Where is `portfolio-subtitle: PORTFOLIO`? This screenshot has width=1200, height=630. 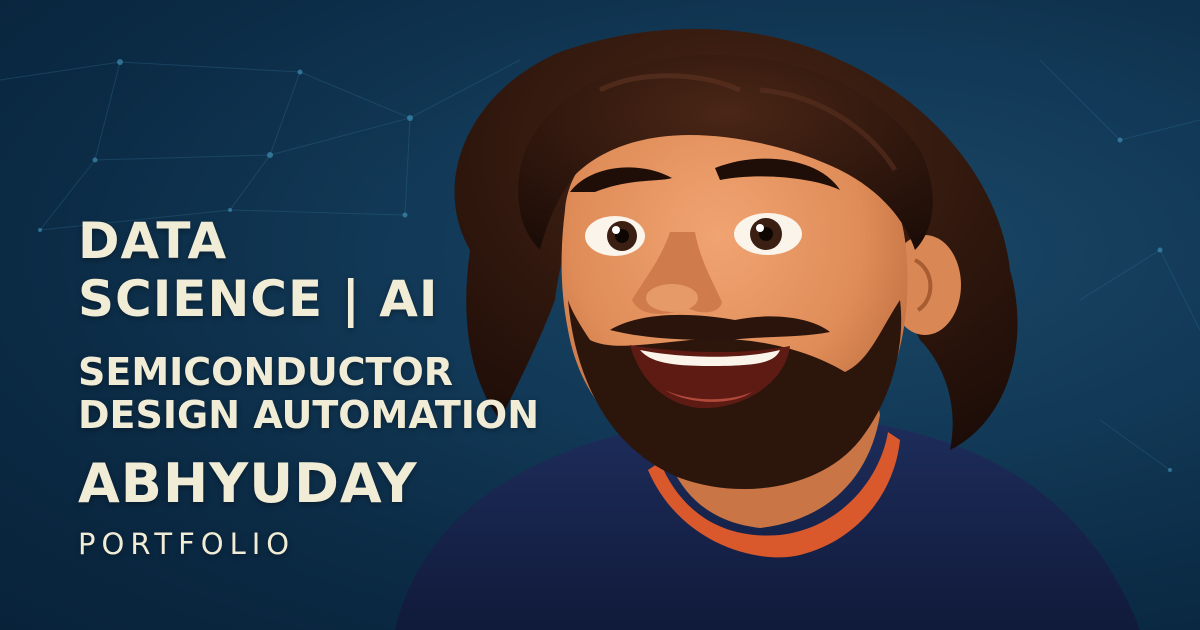
portfolio-subtitle: PORTFOLIO is located at coordinates (187, 544).